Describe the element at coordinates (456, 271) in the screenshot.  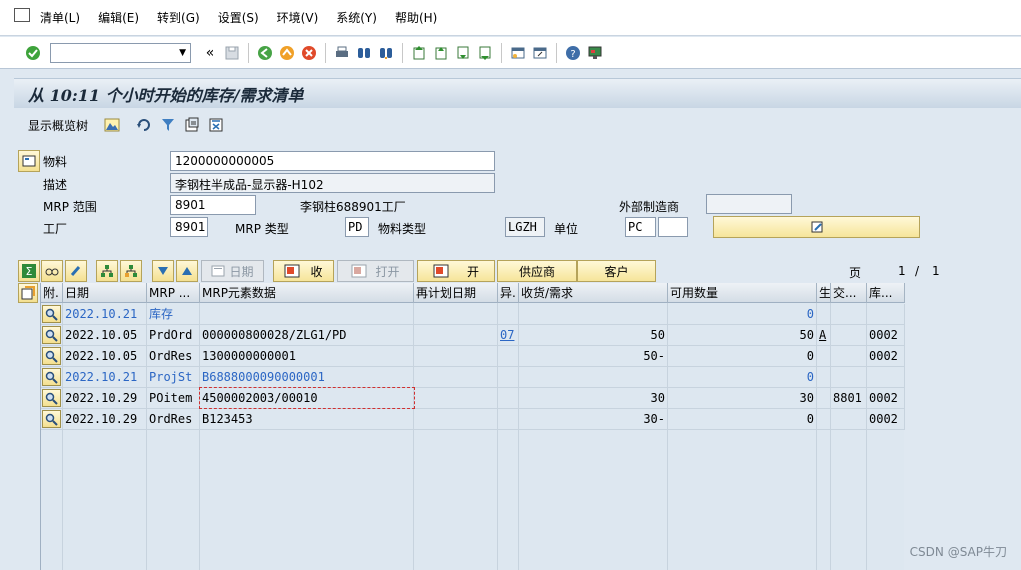
I see `open-button: 开` at that location.